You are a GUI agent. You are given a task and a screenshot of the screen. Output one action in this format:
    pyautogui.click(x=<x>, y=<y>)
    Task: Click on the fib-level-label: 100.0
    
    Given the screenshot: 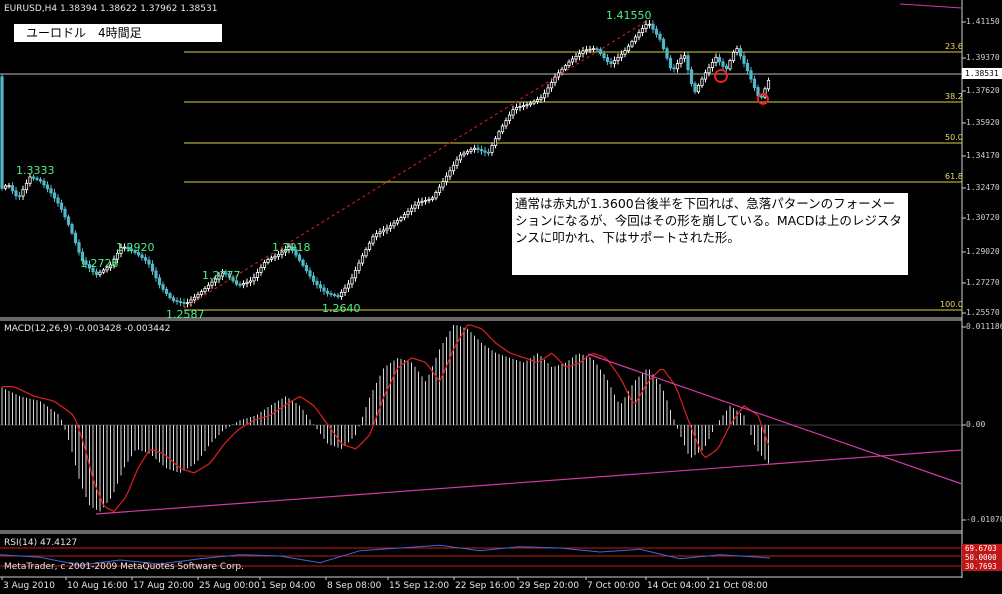 What is the action you would take?
    pyautogui.click(x=951, y=304)
    